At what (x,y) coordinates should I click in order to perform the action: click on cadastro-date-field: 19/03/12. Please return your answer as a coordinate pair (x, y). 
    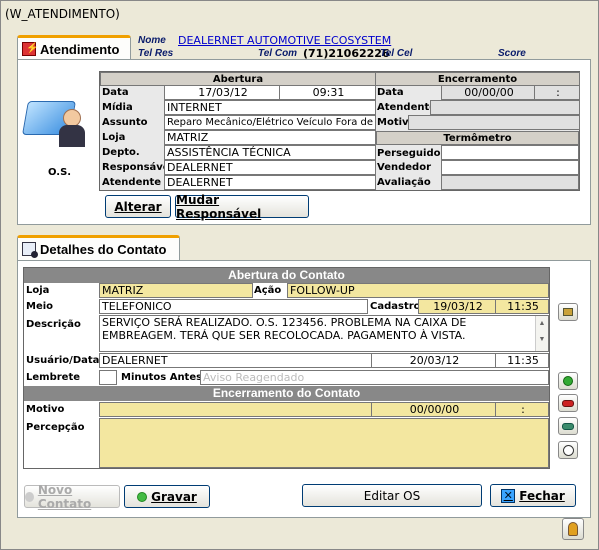
    Looking at the image, I should click on (457, 306).